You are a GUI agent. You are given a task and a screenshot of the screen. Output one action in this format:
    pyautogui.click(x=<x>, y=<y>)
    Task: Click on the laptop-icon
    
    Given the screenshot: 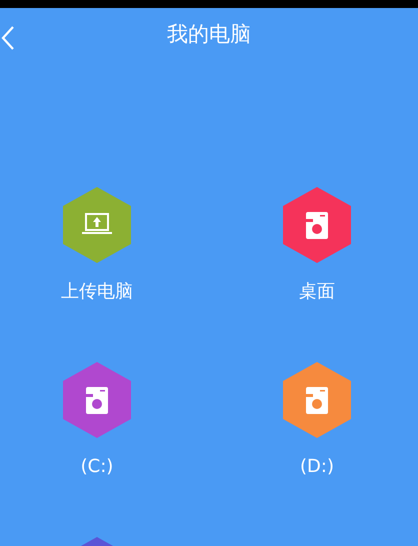 What is the action you would take?
    pyautogui.click(x=97, y=223)
    